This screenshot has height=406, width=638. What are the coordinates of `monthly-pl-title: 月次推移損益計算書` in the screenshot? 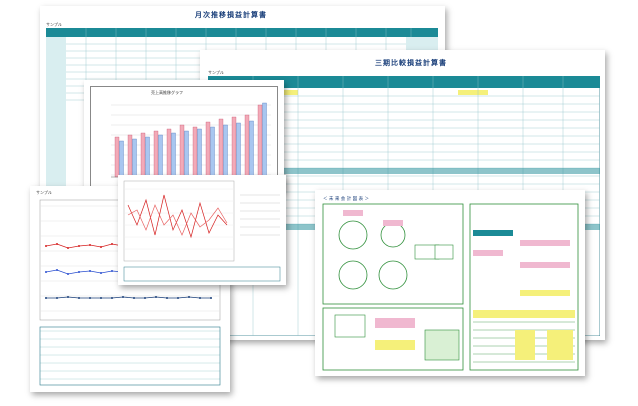 It's located at (231, 15).